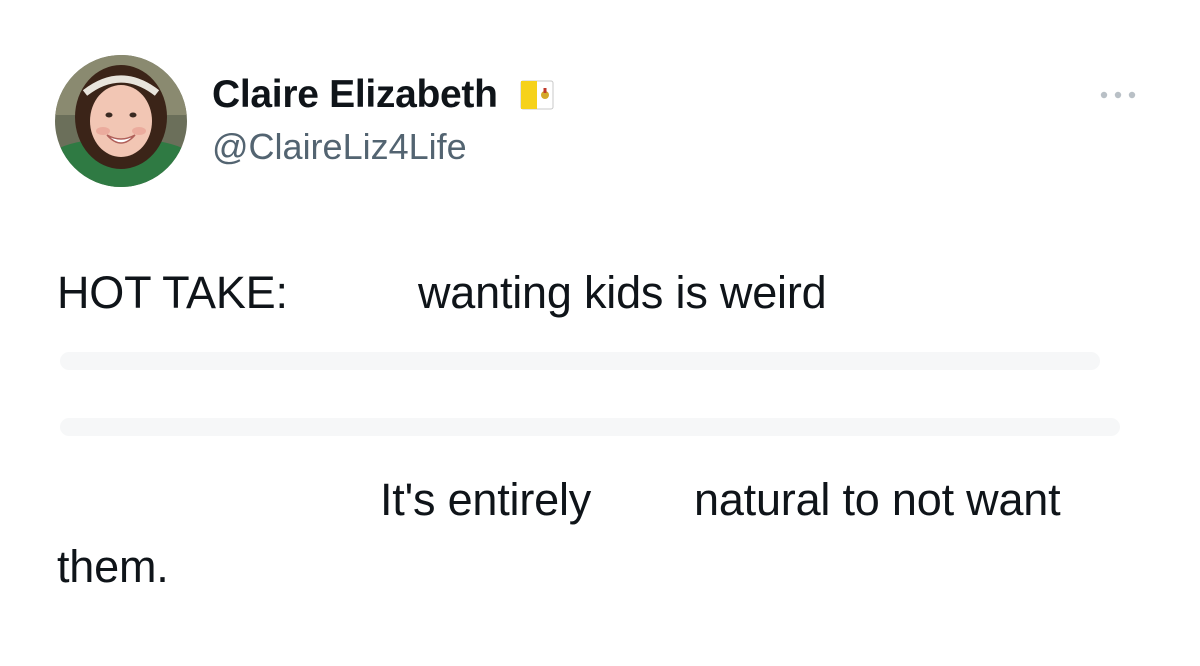 The height and width of the screenshot is (666, 1200). I want to click on more-options-icon, so click(1118, 95).